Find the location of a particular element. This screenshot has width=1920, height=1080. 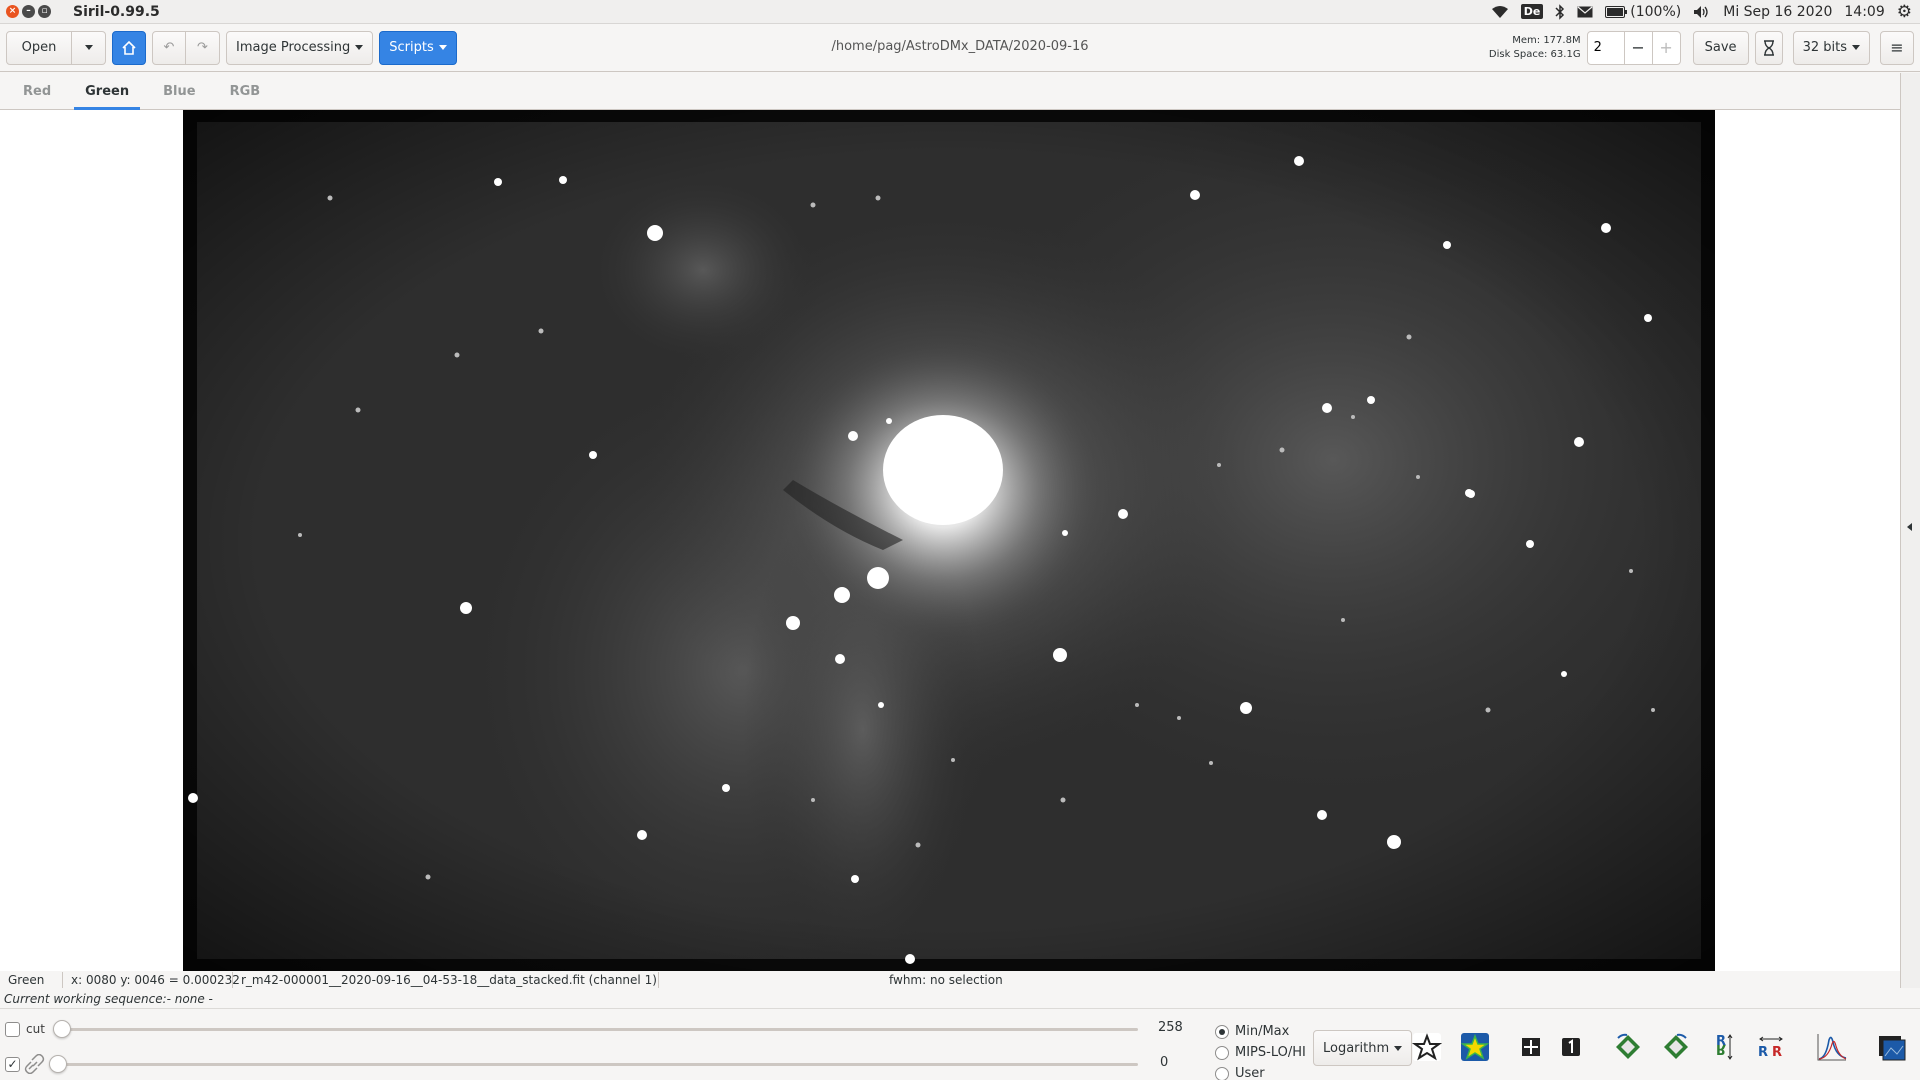

link-sliders-checkbox: ✓ is located at coordinates (12, 1064).